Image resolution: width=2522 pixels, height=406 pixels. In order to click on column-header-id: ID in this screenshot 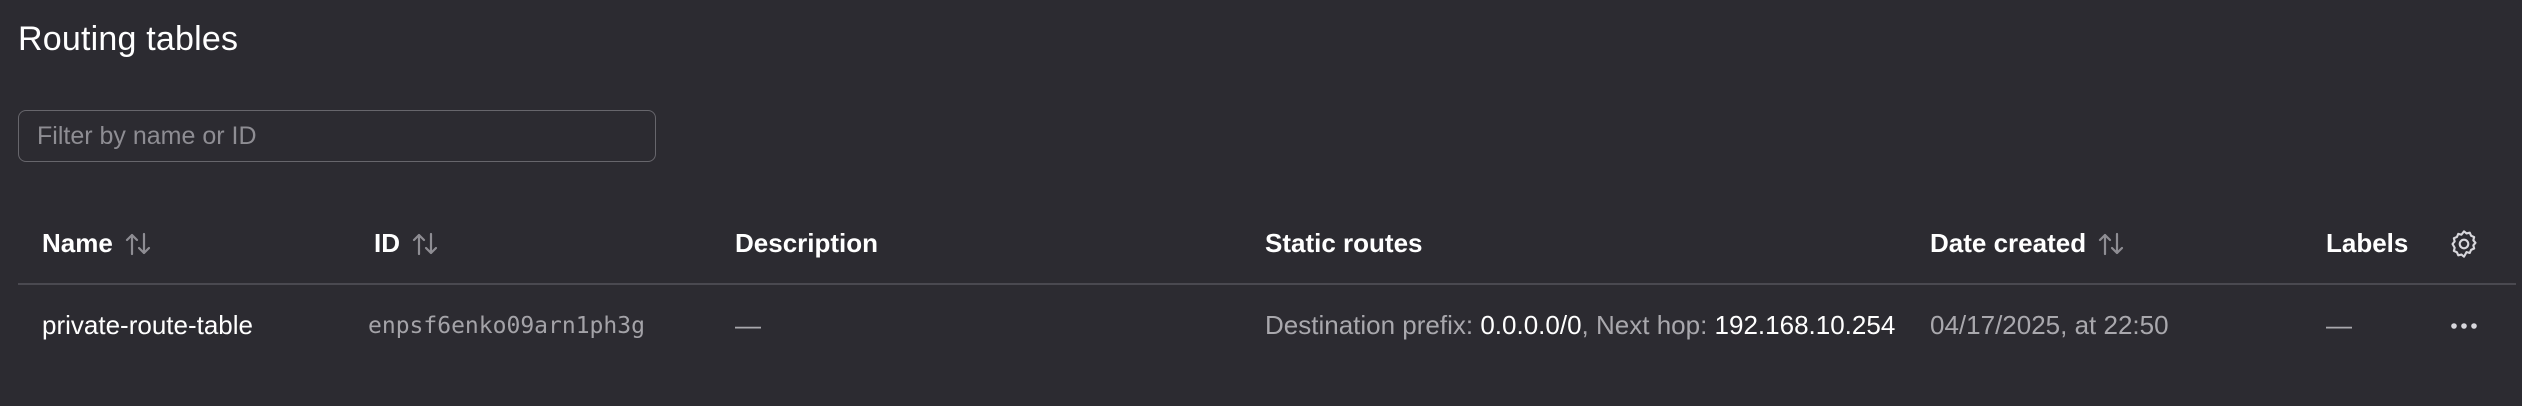, I will do `click(407, 243)`.